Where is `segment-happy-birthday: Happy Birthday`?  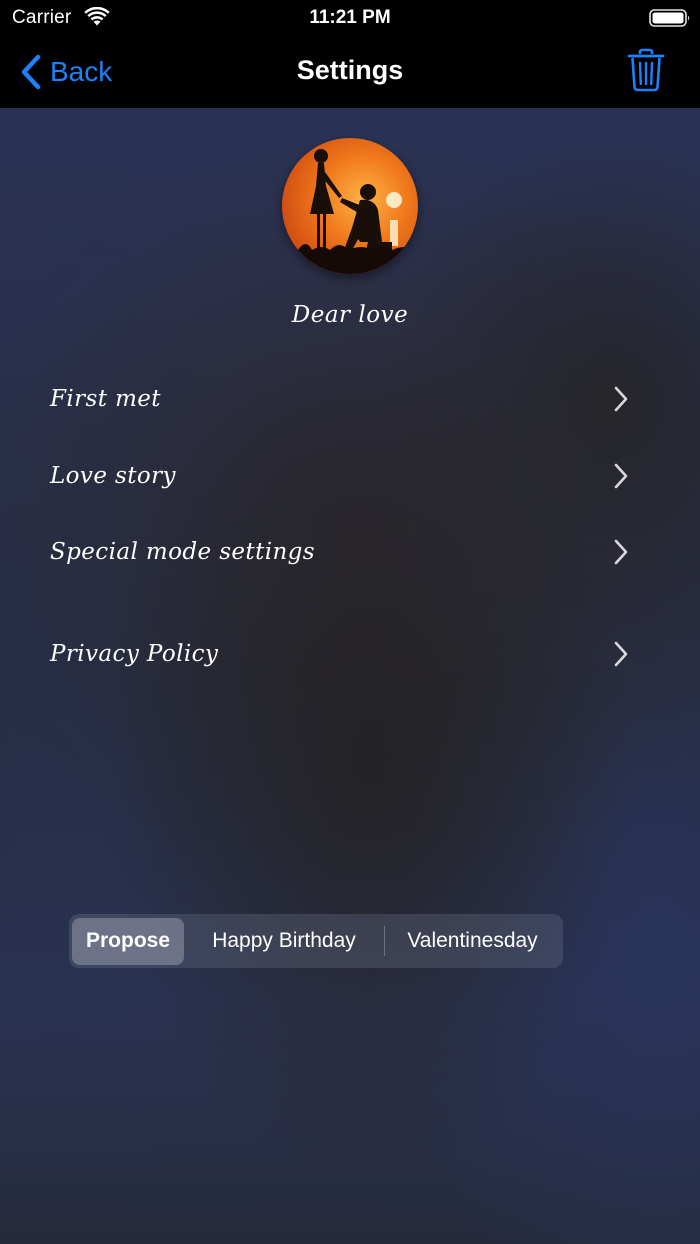 segment-happy-birthday: Happy Birthday is located at coordinates (284, 941).